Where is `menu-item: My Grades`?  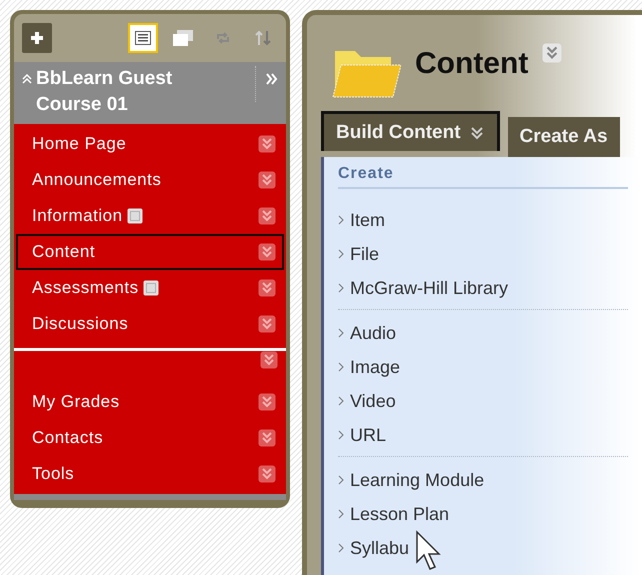
menu-item: My Grades is located at coordinates (150, 402).